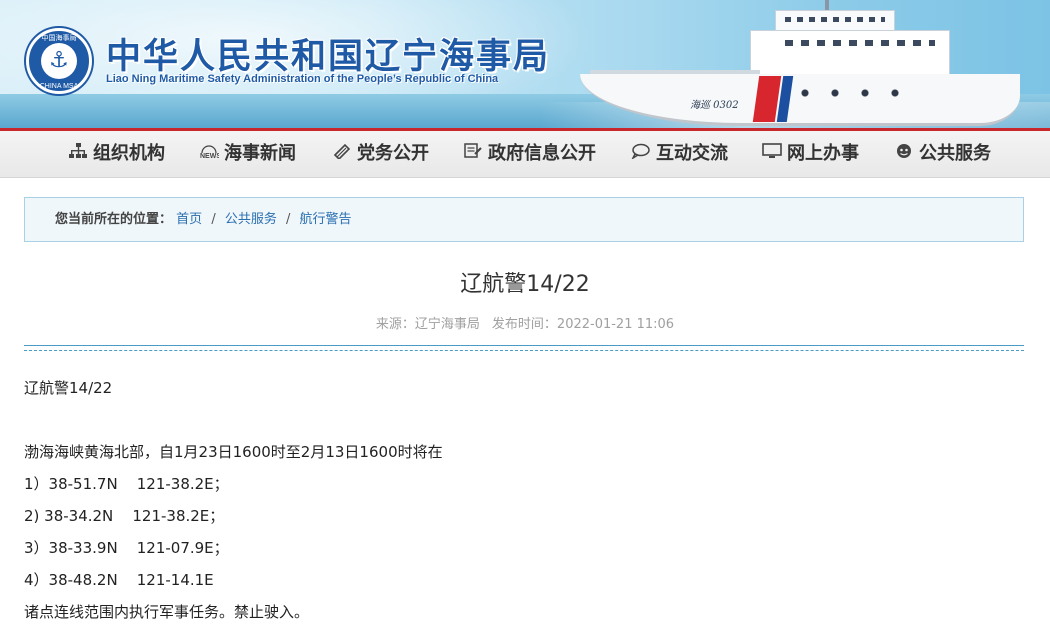 The height and width of the screenshot is (632, 1050). I want to click on nav-item-news: NEWS 海事新闻, so click(247, 154).